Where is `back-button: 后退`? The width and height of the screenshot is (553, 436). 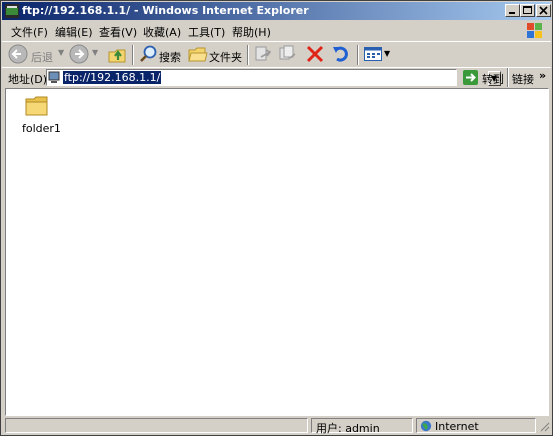
back-button: 后退 is located at coordinates (35, 54).